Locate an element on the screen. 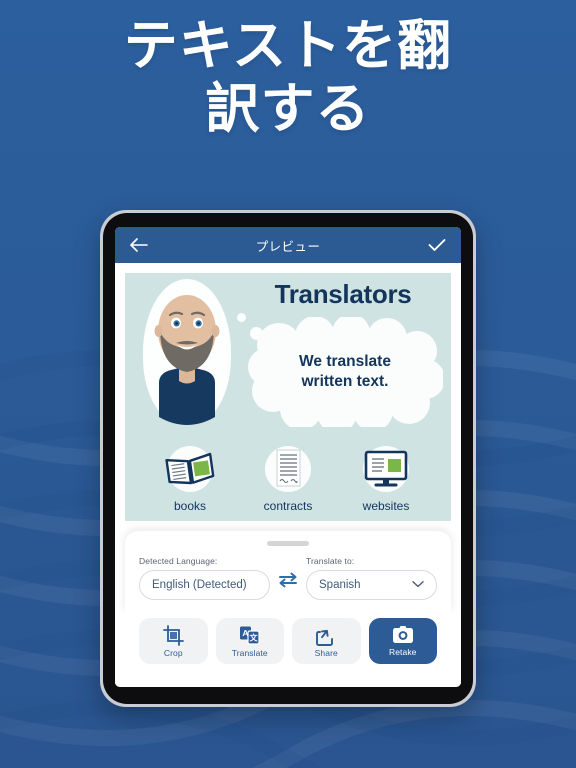  app-header-title: プレビュー is located at coordinates (288, 246).